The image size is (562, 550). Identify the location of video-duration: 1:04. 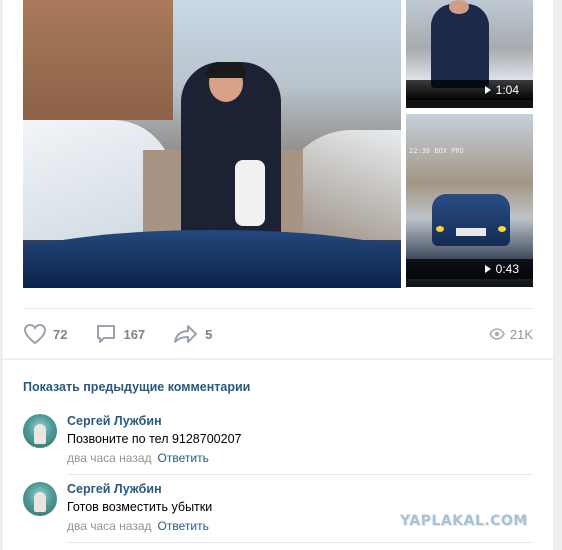
(507, 90).